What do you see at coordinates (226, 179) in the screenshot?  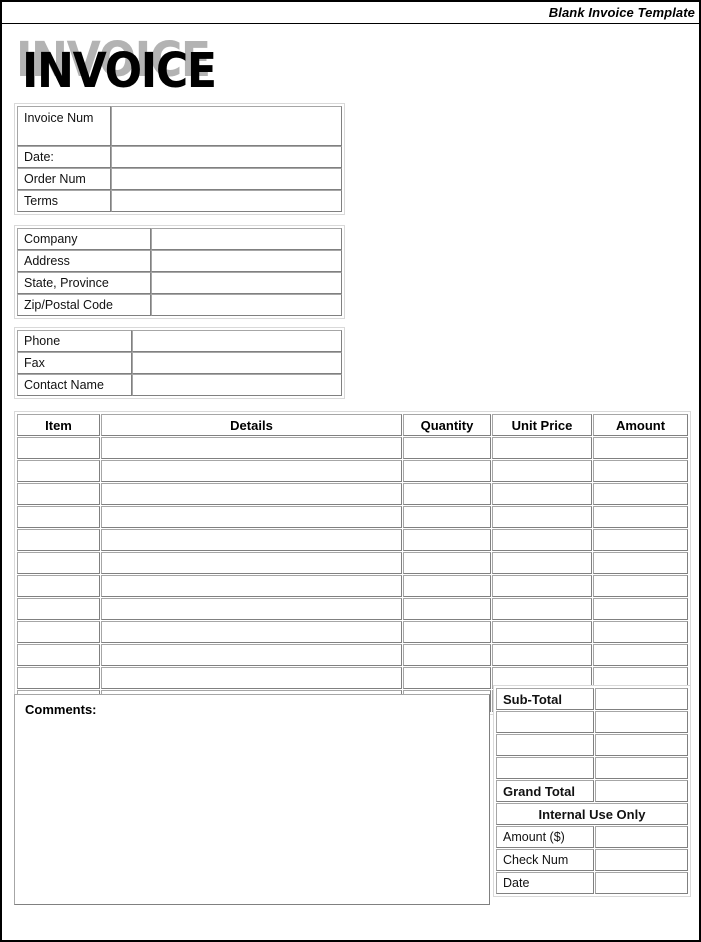 I see `field-input-order-num` at bounding box center [226, 179].